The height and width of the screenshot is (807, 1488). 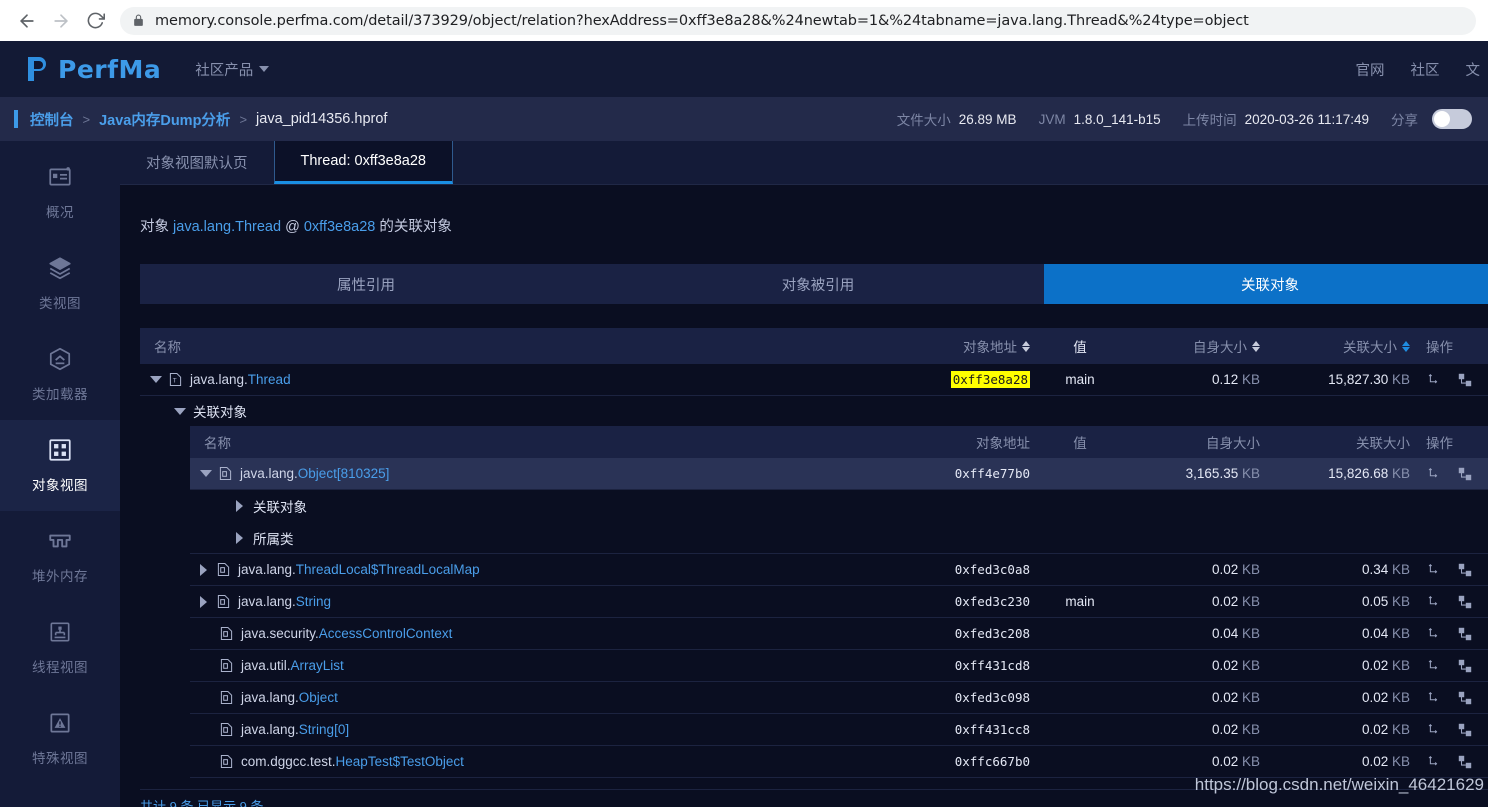 What do you see at coordinates (324, 729) in the screenshot?
I see `row-class: String[0]` at bounding box center [324, 729].